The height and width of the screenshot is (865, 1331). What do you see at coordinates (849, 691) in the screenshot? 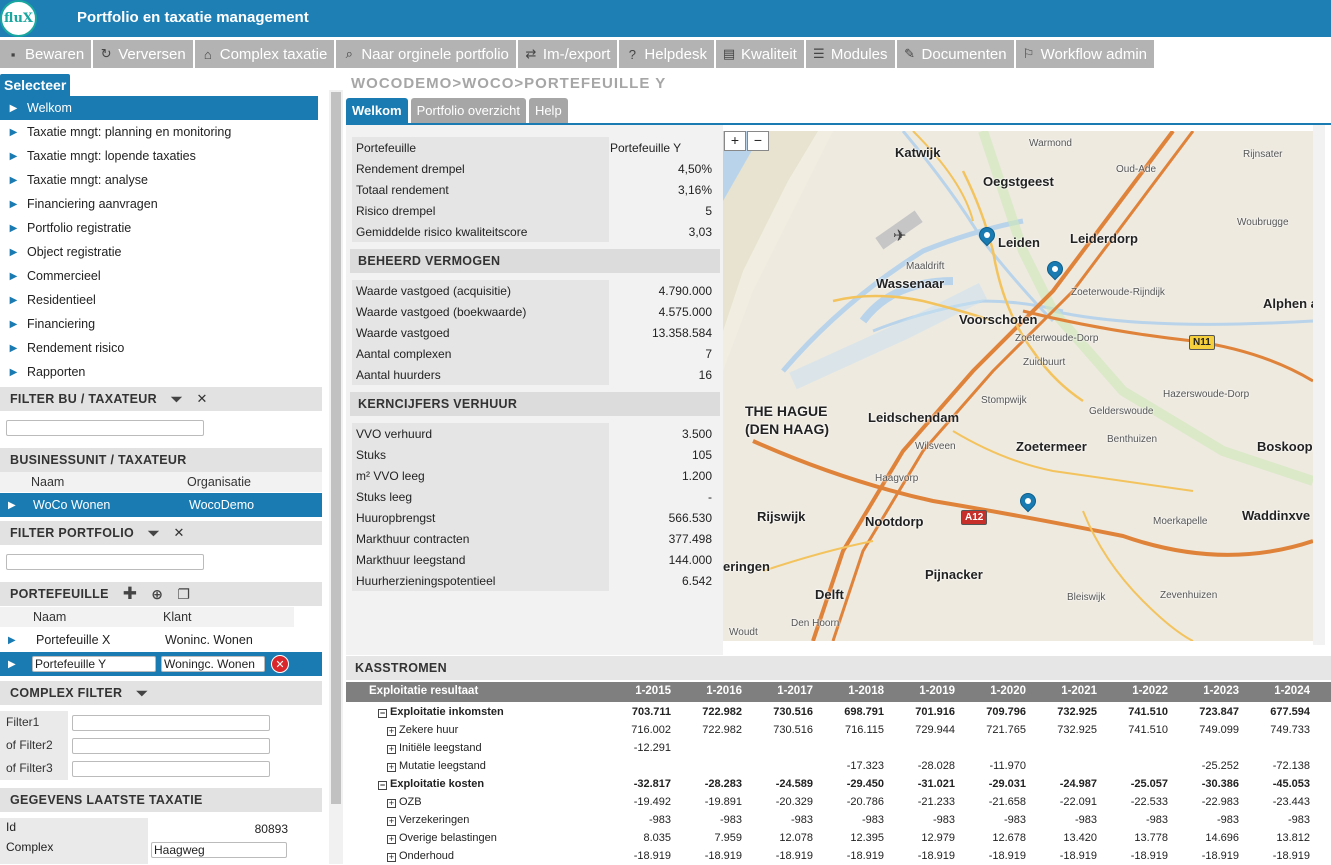
I see `year-header: 1-2018` at bounding box center [849, 691].